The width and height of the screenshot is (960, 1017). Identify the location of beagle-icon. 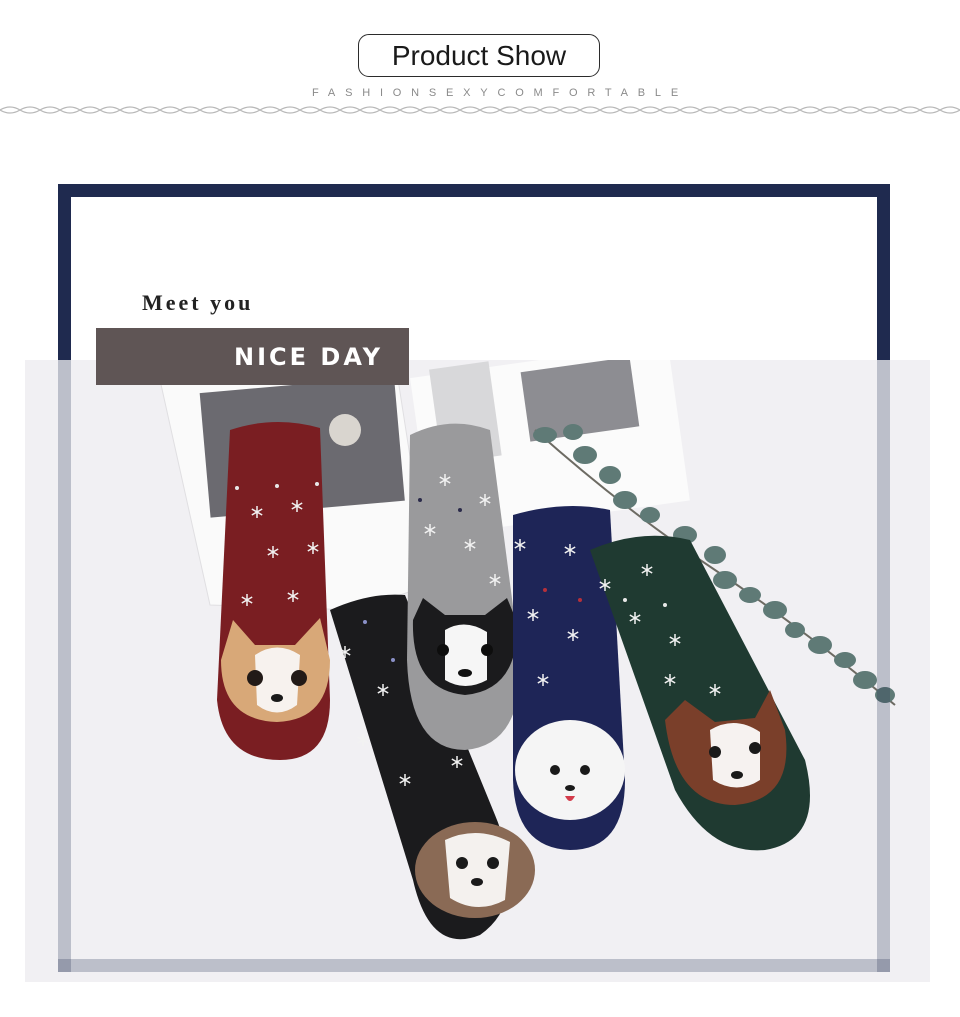
(475, 870).